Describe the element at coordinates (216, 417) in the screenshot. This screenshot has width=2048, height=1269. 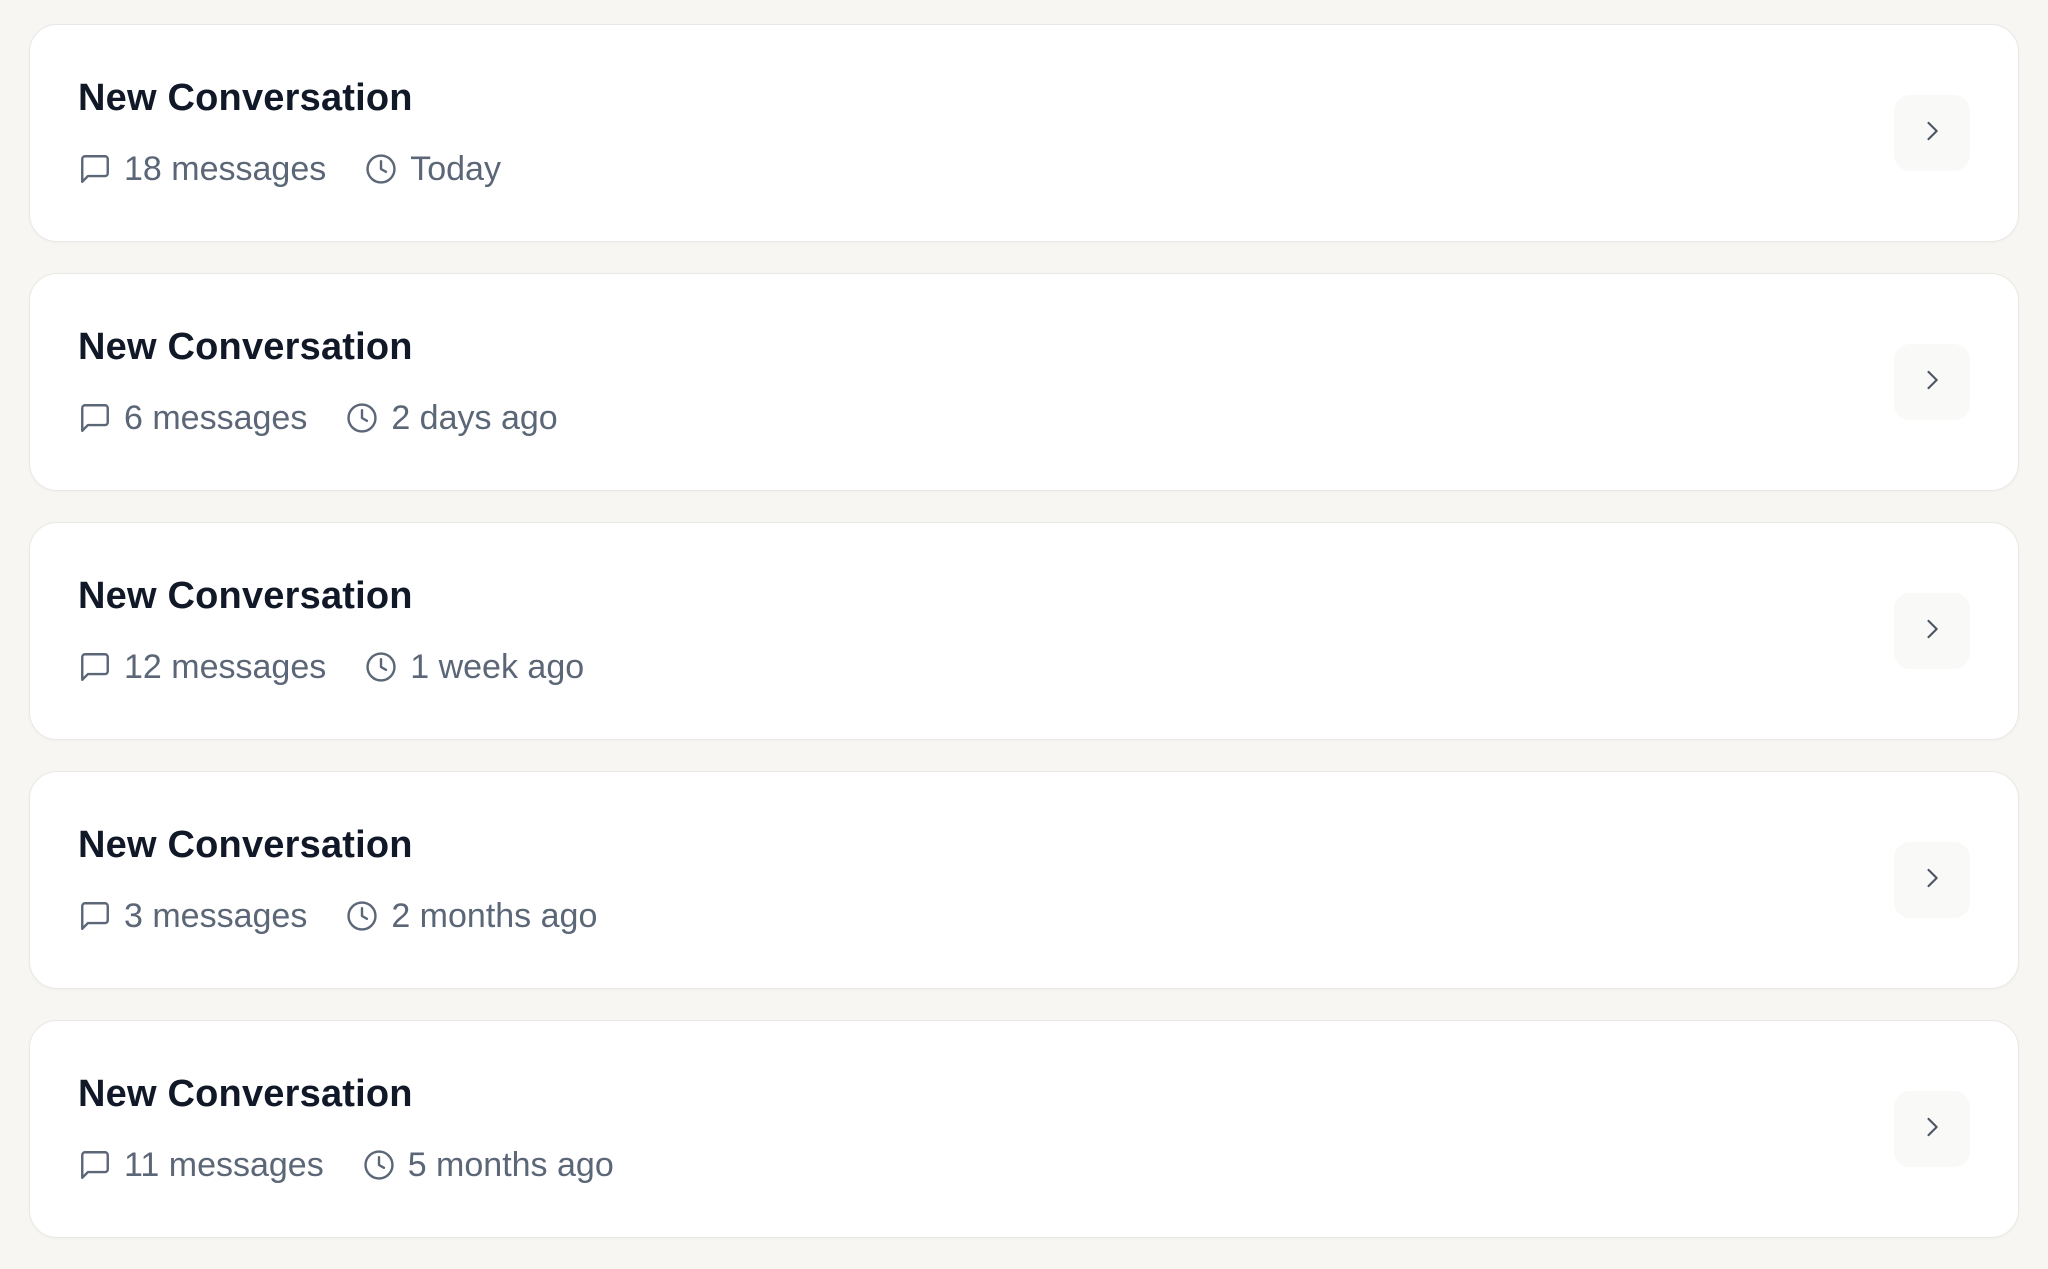
I see `message-count-label: 6 messages` at that location.